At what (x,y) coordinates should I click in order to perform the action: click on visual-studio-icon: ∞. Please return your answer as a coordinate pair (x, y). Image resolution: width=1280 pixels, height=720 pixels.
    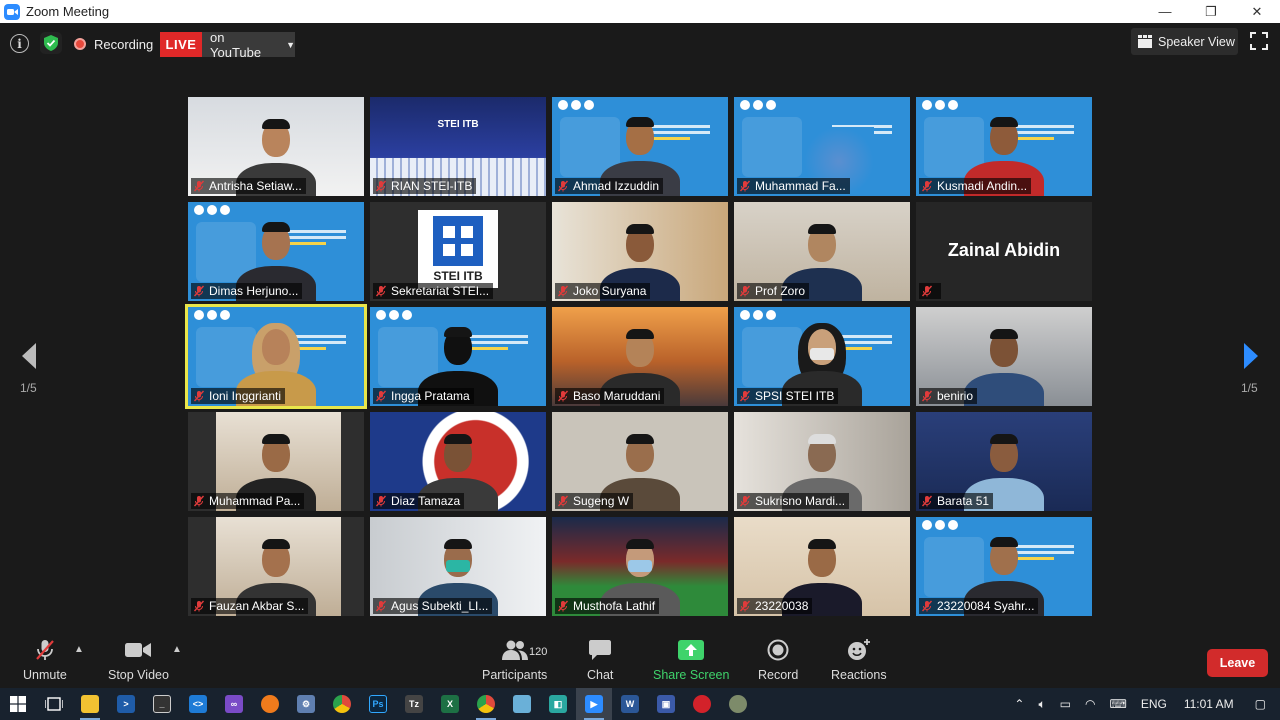
    Looking at the image, I should click on (234, 704).